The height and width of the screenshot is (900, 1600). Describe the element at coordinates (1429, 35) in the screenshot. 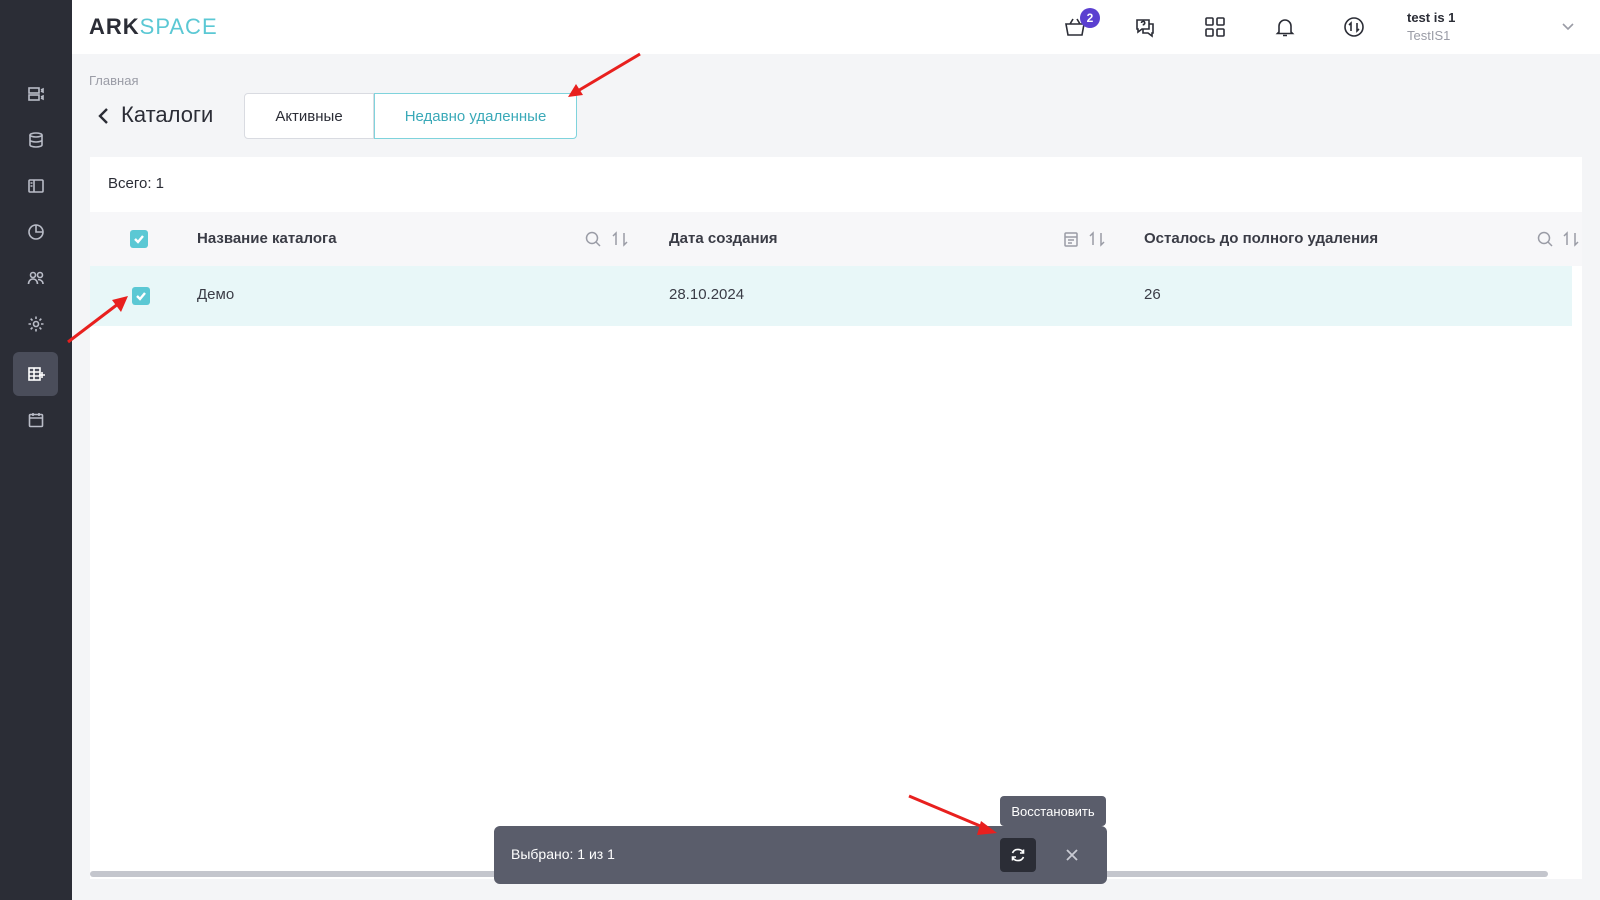

I see `user-company: TestIS1` at that location.